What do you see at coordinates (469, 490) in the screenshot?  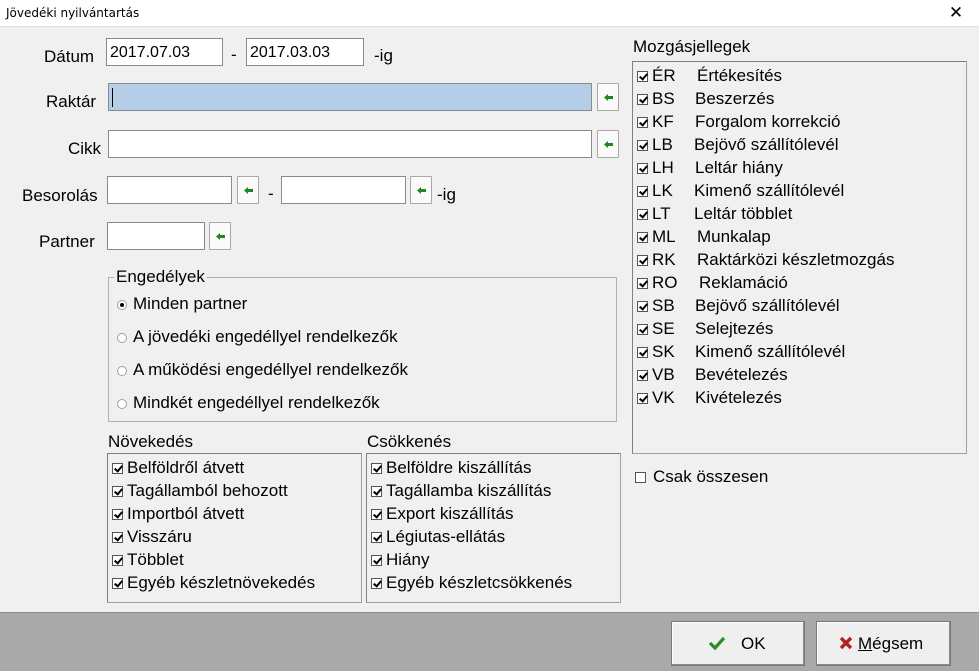 I see `item-label: Tagállamba kiszállítás` at bounding box center [469, 490].